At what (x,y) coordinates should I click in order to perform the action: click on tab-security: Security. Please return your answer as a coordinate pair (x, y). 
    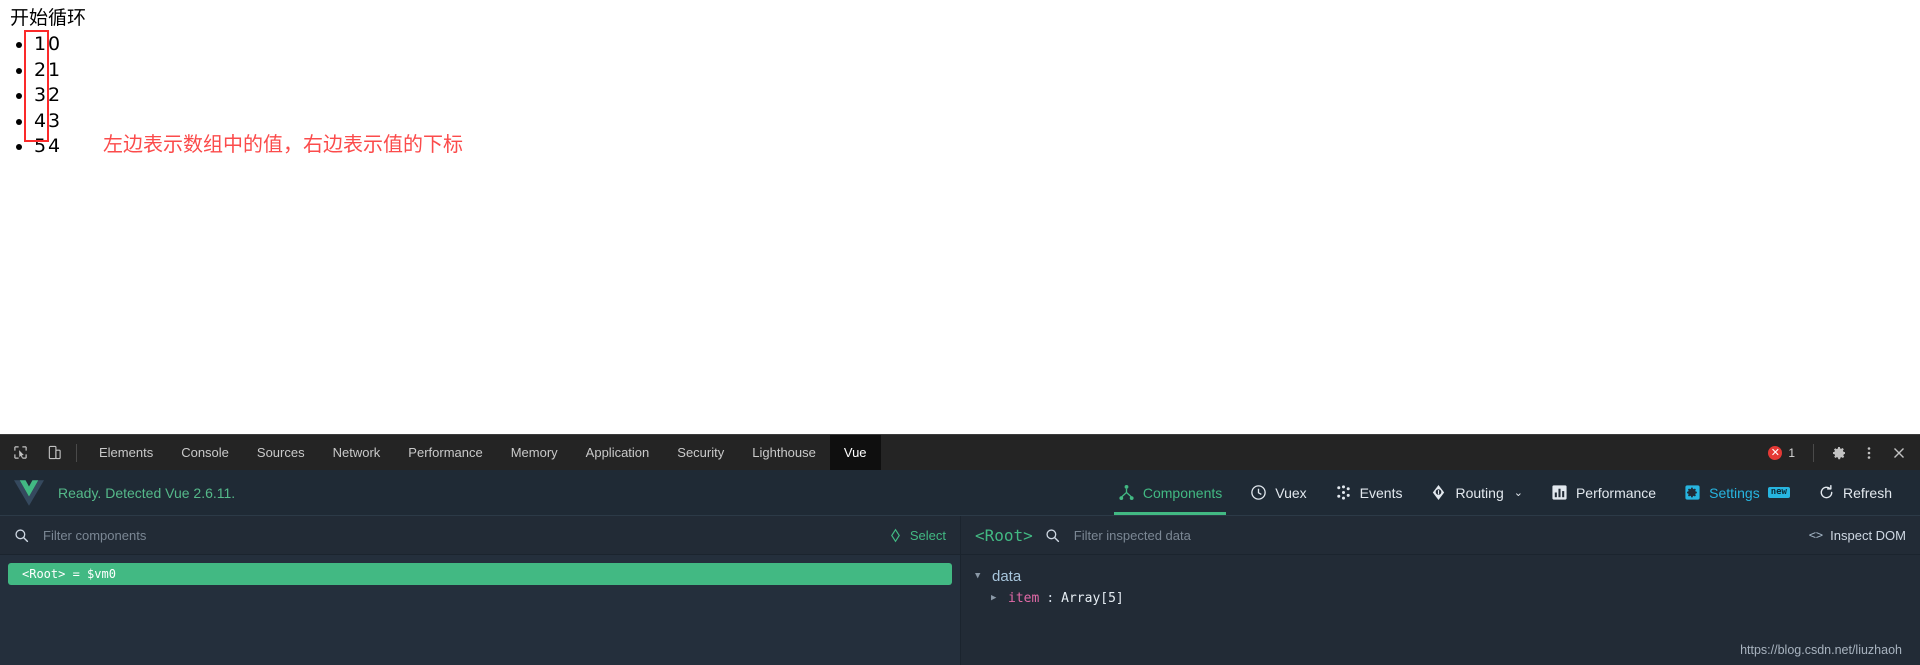
    Looking at the image, I should click on (700, 452).